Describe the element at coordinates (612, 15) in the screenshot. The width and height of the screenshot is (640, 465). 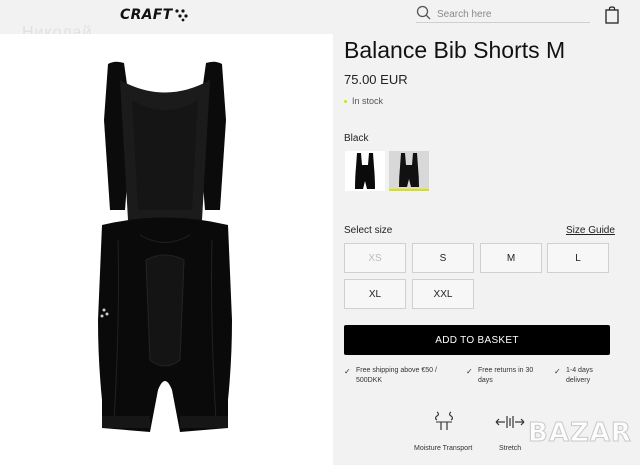
I see `shopping-bag-icon` at that location.